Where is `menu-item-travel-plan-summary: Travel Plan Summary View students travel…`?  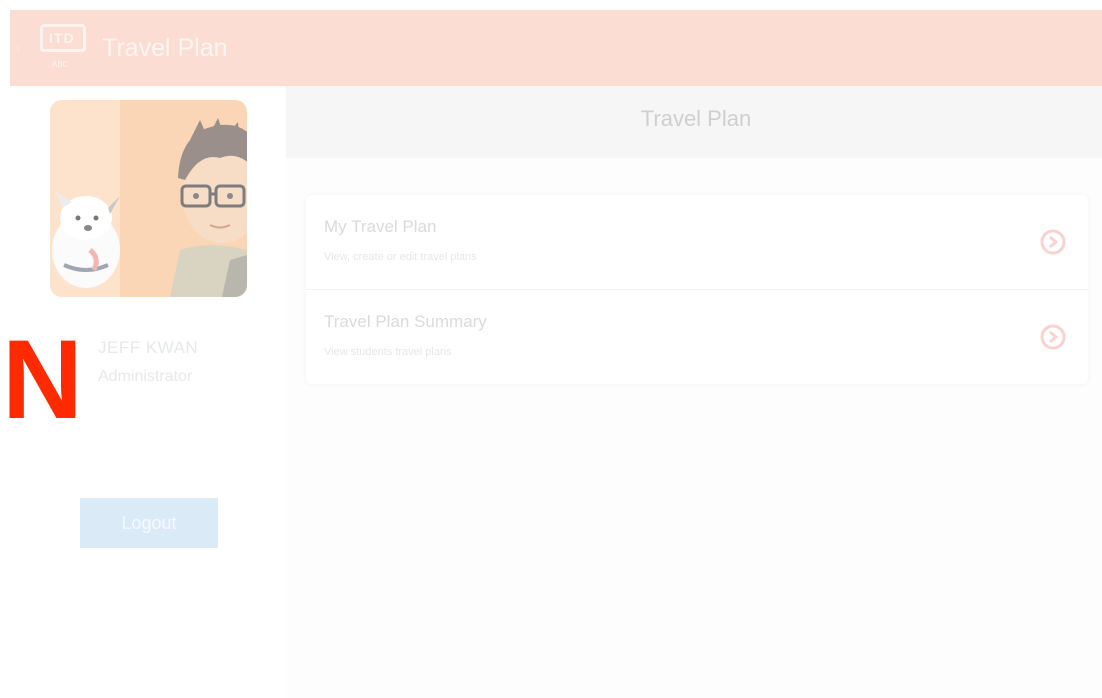
menu-item-travel-plan-summary: Travel Plan Summary View students travel… is located at coordinates (697, 337).